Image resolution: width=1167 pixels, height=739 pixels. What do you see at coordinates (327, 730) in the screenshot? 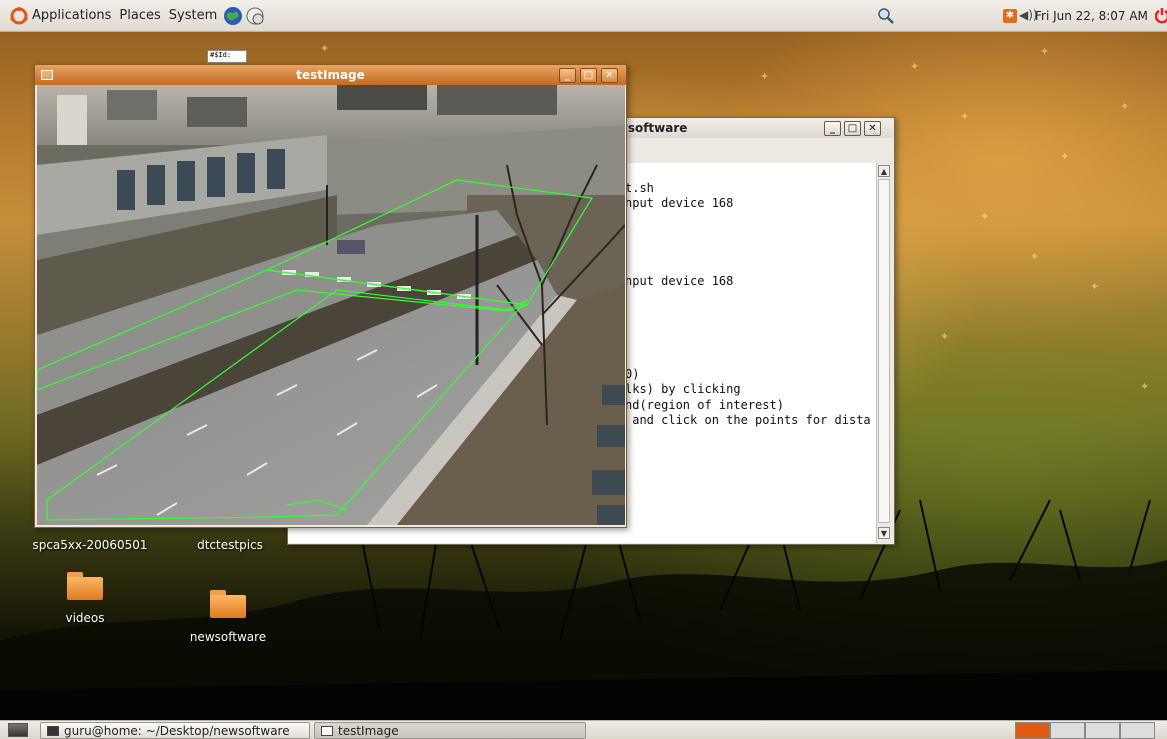
I see `window-icon` at bounding box center [327, 730].